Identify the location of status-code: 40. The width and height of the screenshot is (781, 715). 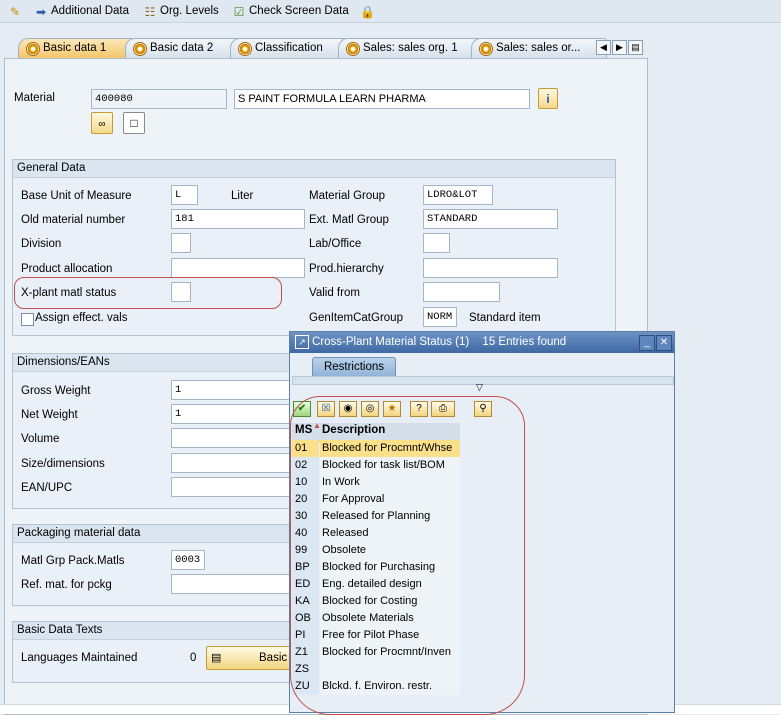
(305, 533).